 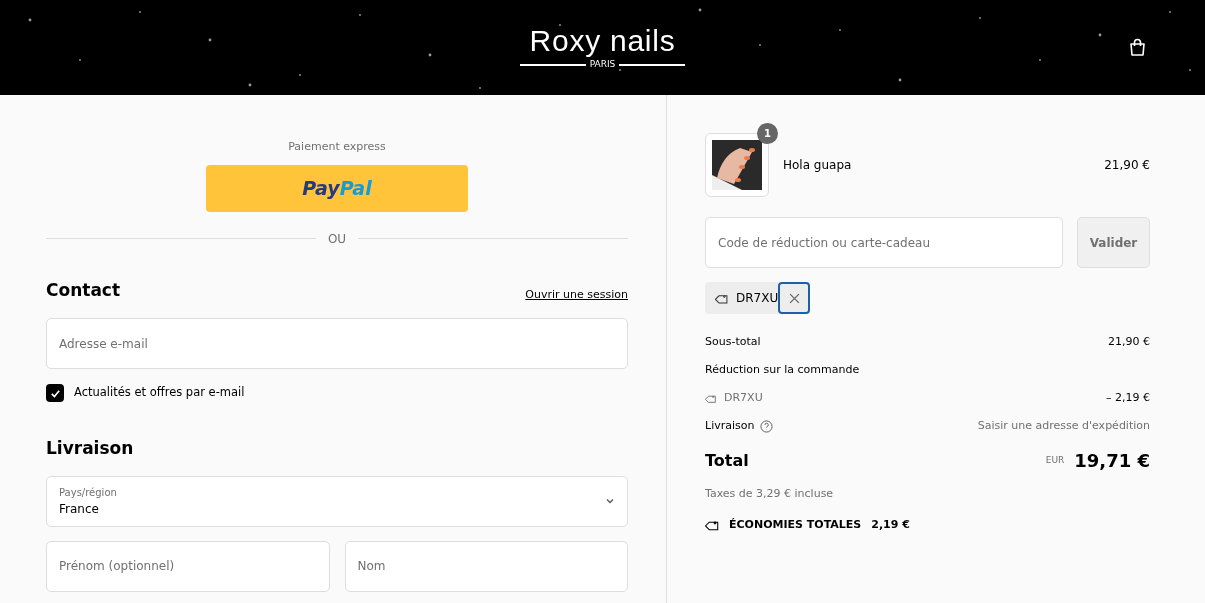 What do you see at coordinates (1113, 242) in the screenshot?
I see `apply-button: Valider` at bounding box center [1113, 242].